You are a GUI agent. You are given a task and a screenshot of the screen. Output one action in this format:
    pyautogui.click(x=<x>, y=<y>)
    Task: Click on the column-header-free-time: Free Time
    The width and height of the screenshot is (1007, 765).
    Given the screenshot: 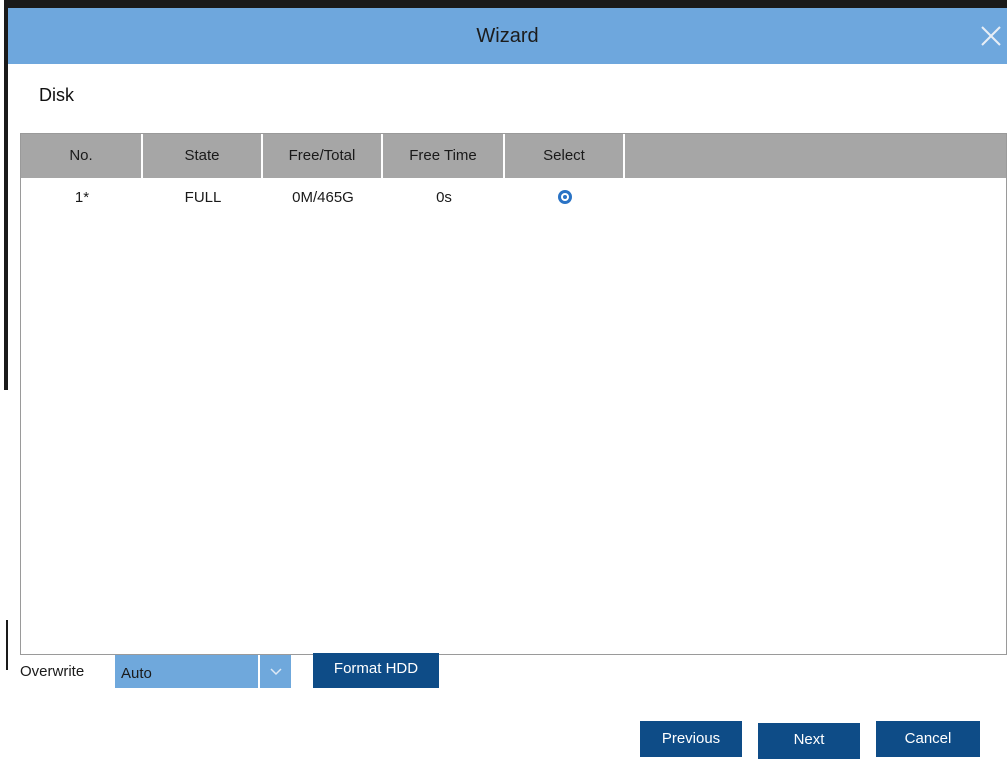 What is the action you would take?
    pyautogui.click(x=444, y=156)
    